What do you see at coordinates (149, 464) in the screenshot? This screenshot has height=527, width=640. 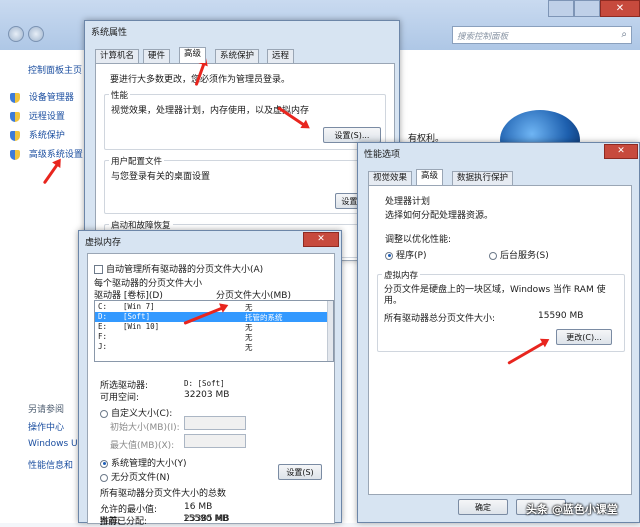 I see `radio-label: 系统管理的大小(Y)` at bounding box center [149, 464].